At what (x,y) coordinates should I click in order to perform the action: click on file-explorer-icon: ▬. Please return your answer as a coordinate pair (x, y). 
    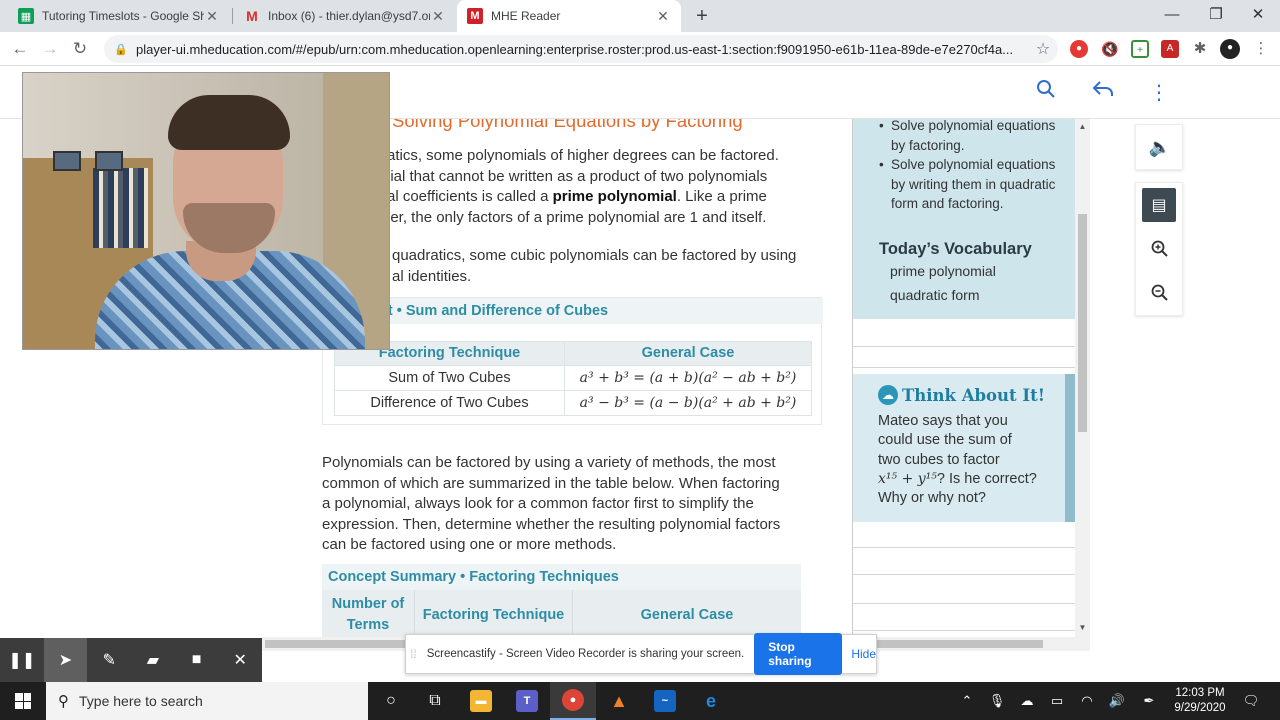
    Looking at the image, I should click on (481, 701).